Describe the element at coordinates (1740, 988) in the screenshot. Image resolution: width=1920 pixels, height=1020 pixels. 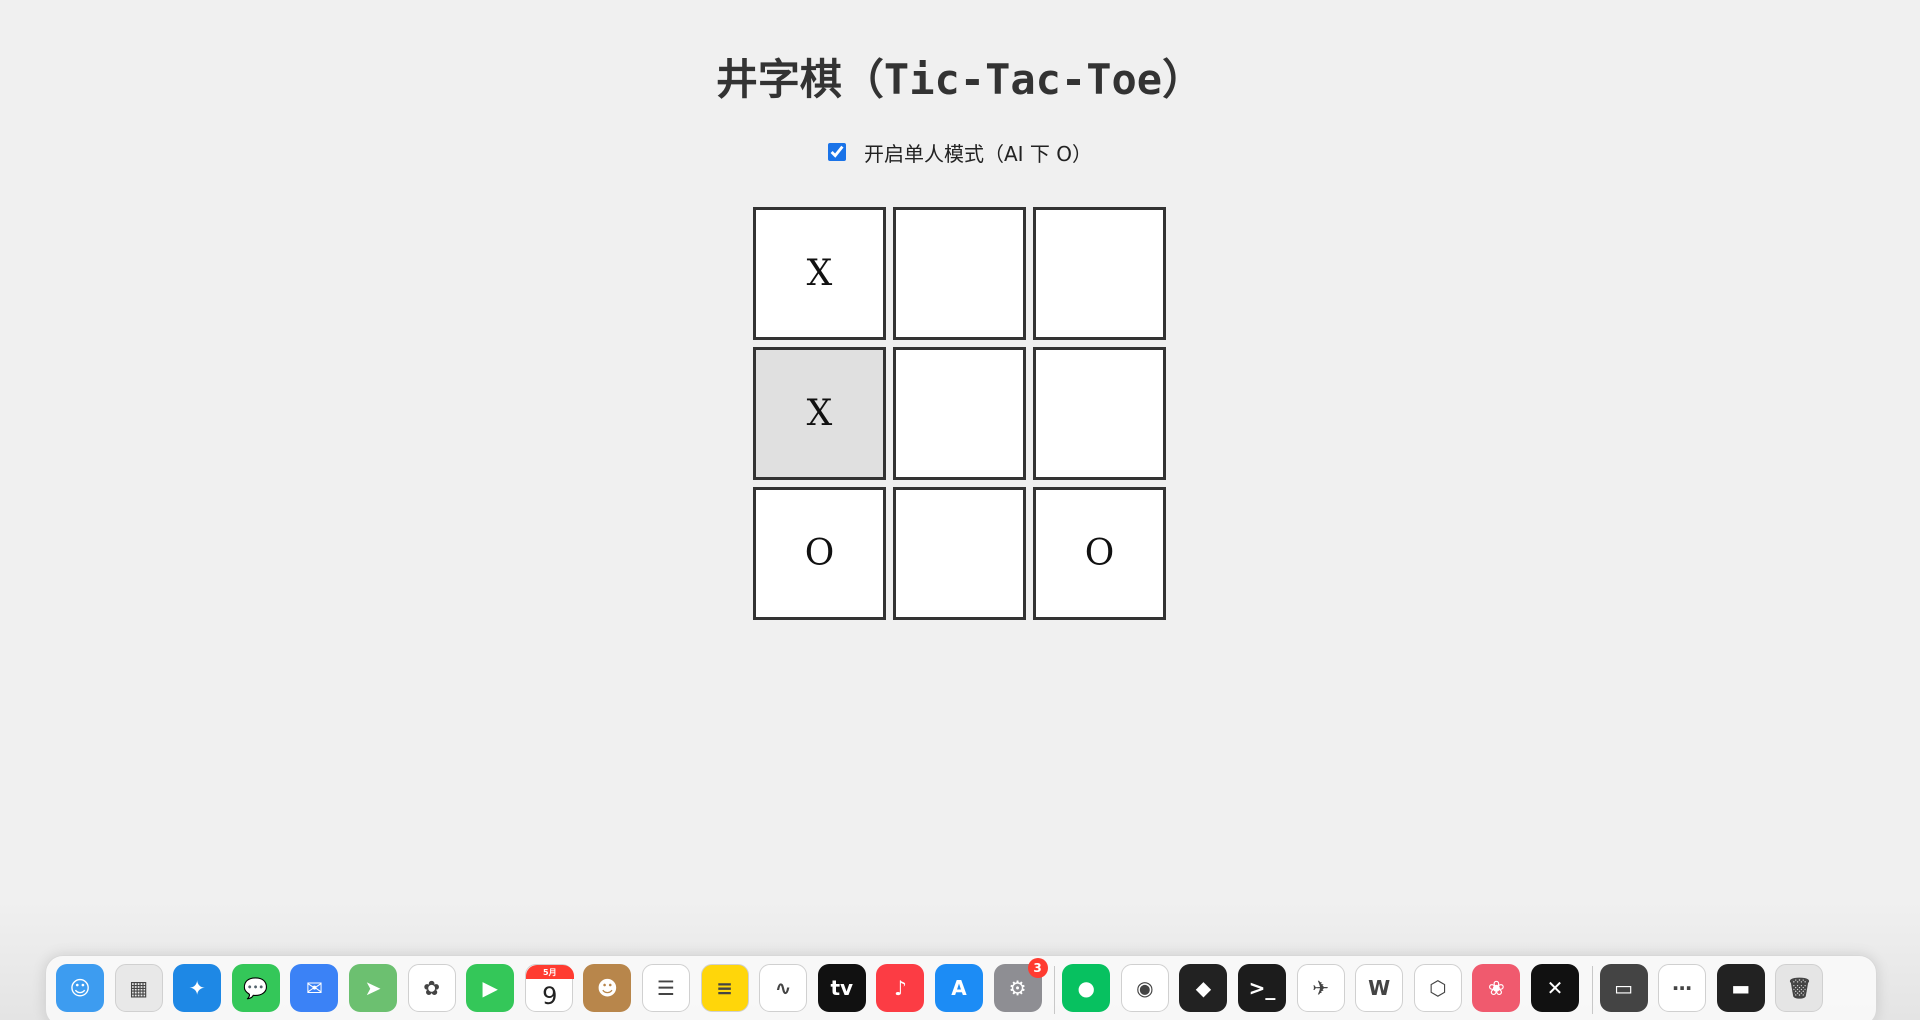
I see `recent-screen-icon: ▬` at that location.